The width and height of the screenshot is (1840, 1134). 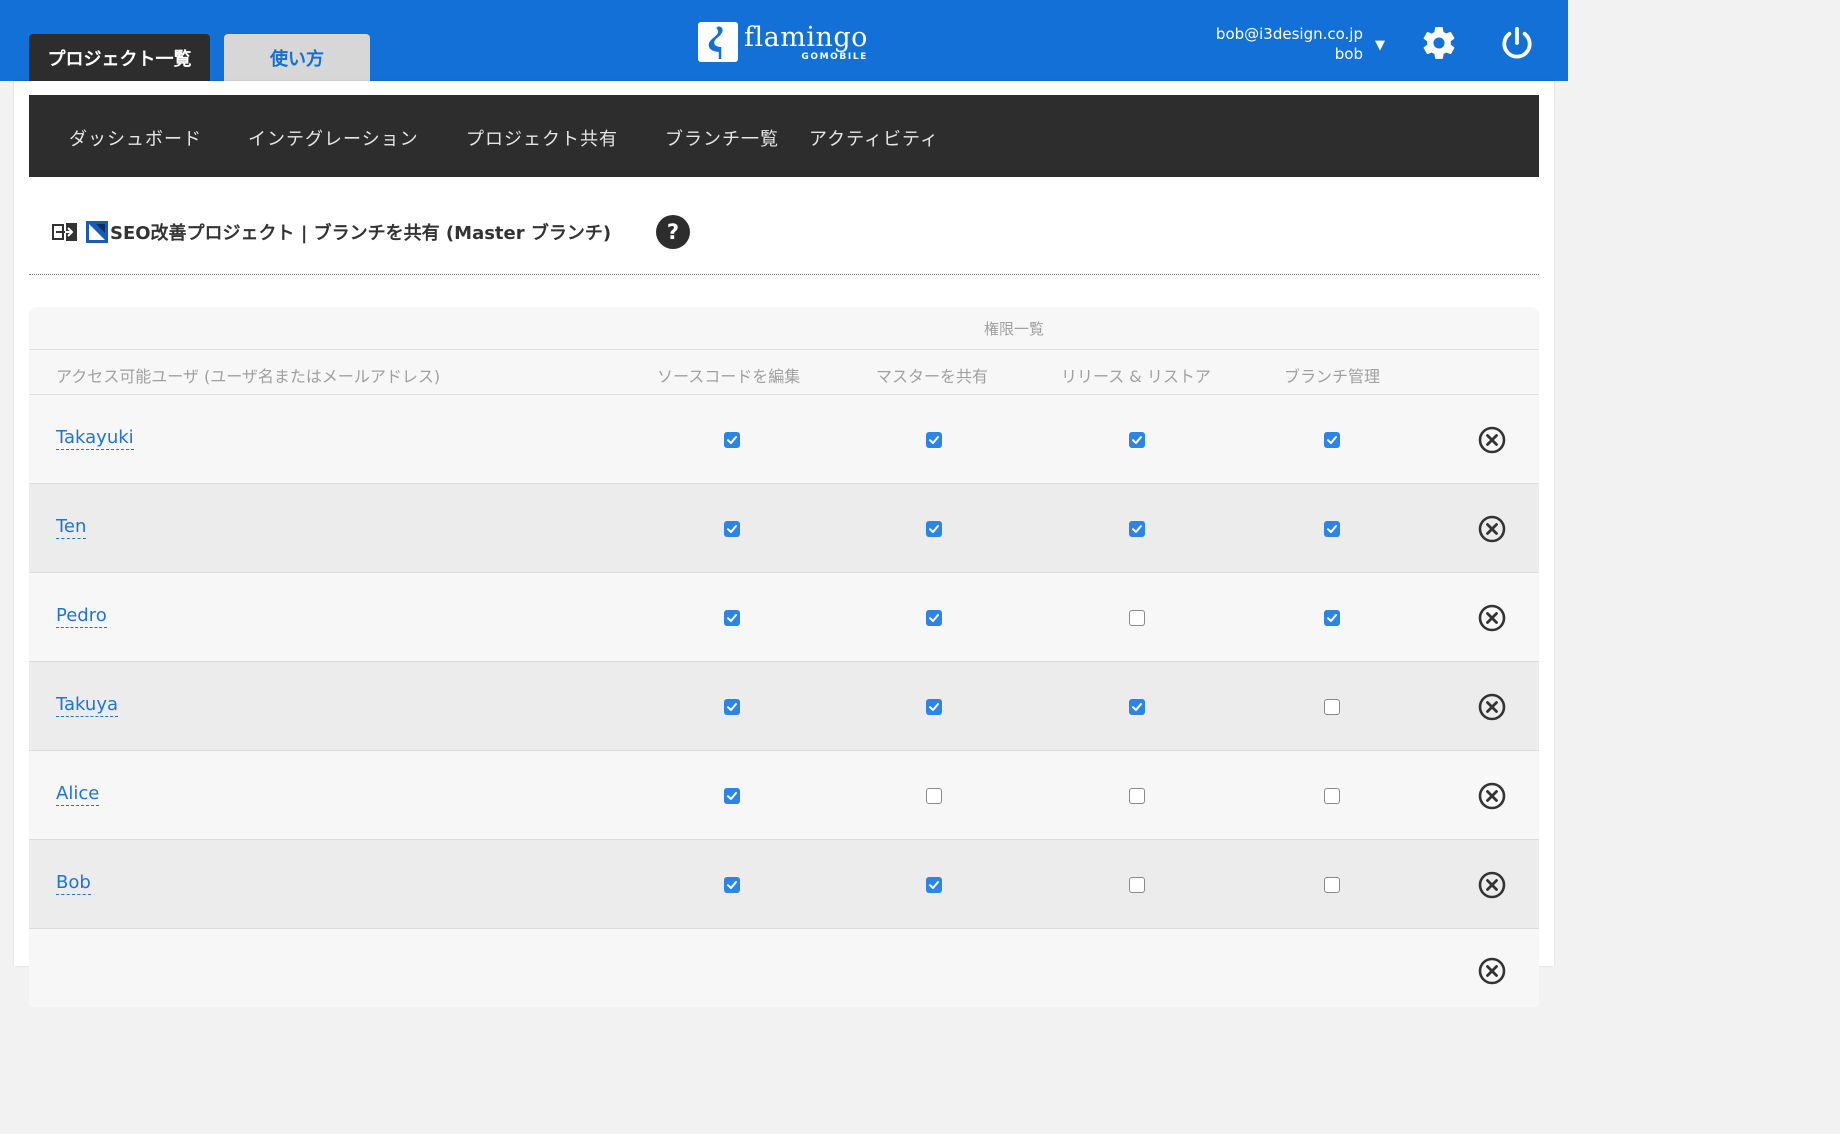 What do you see at coordinates (297, 57) in the screenshot?
I see `tab-how-to-use: 使い方` at bounding box center [297, 57].